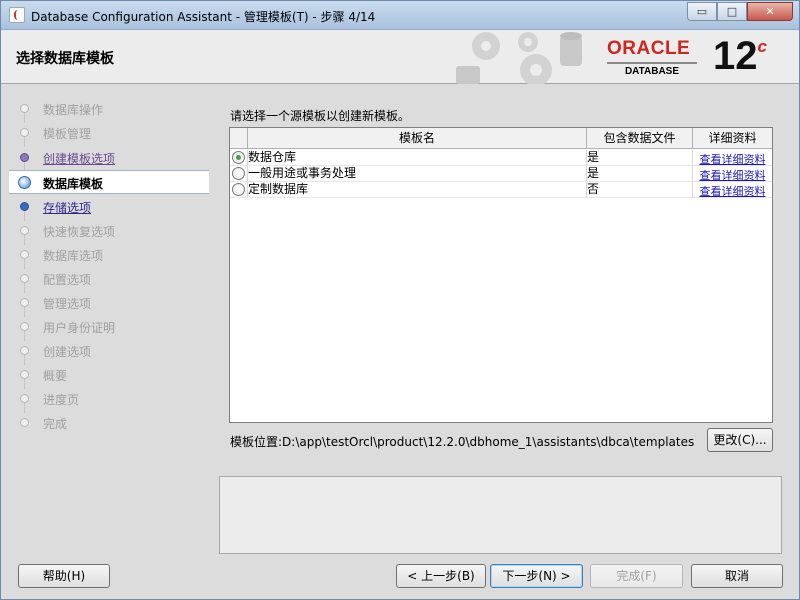 The image size is (800, 600). Describe the element at coordinates (67, 207) in the screenshot. I see `step-label: 存储选项` at that location.